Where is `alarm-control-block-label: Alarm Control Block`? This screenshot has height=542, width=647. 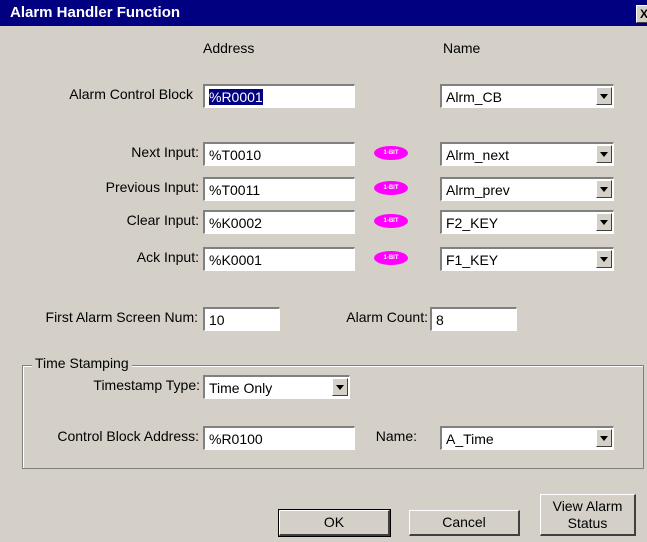
alarm-control-block-label: Alarm Control Block is located at coordinates (131, 94).